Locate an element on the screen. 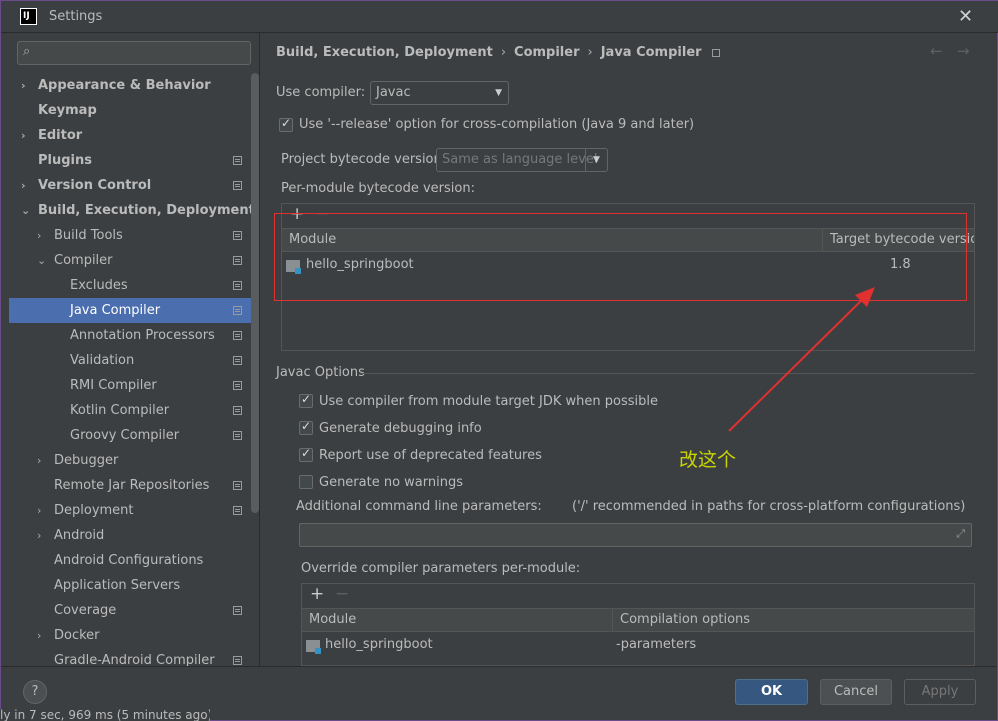  sidebar-item-label: Debugger is located at coordinates (86, 460).